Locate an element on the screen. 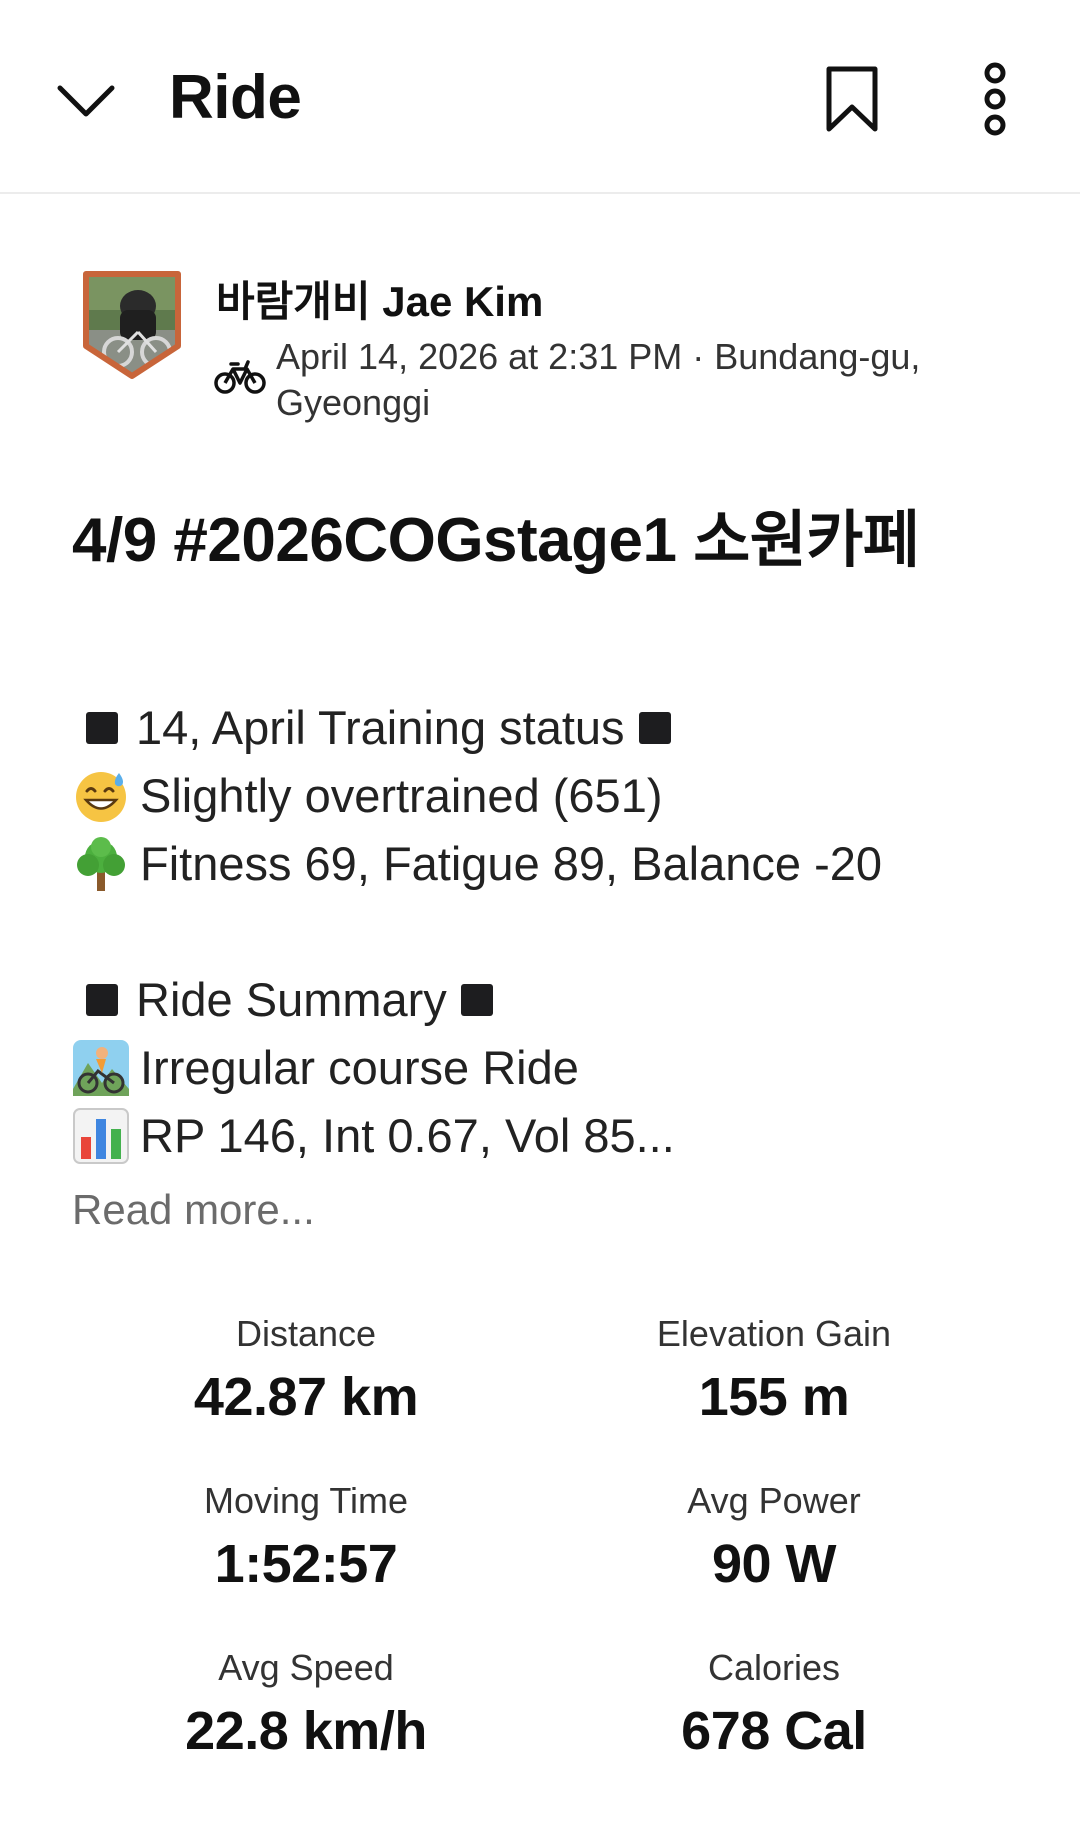 The image size is (1080, 1827). bookmark-icon is located at coordinates (852, 99).